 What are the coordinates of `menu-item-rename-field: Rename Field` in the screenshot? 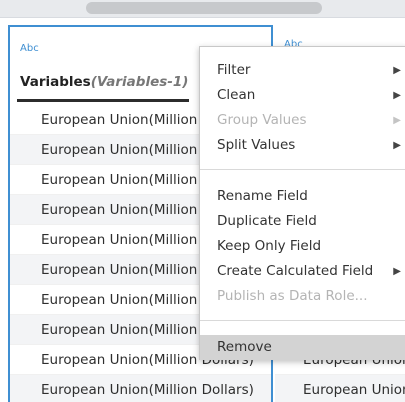 It's located at (302, 196).